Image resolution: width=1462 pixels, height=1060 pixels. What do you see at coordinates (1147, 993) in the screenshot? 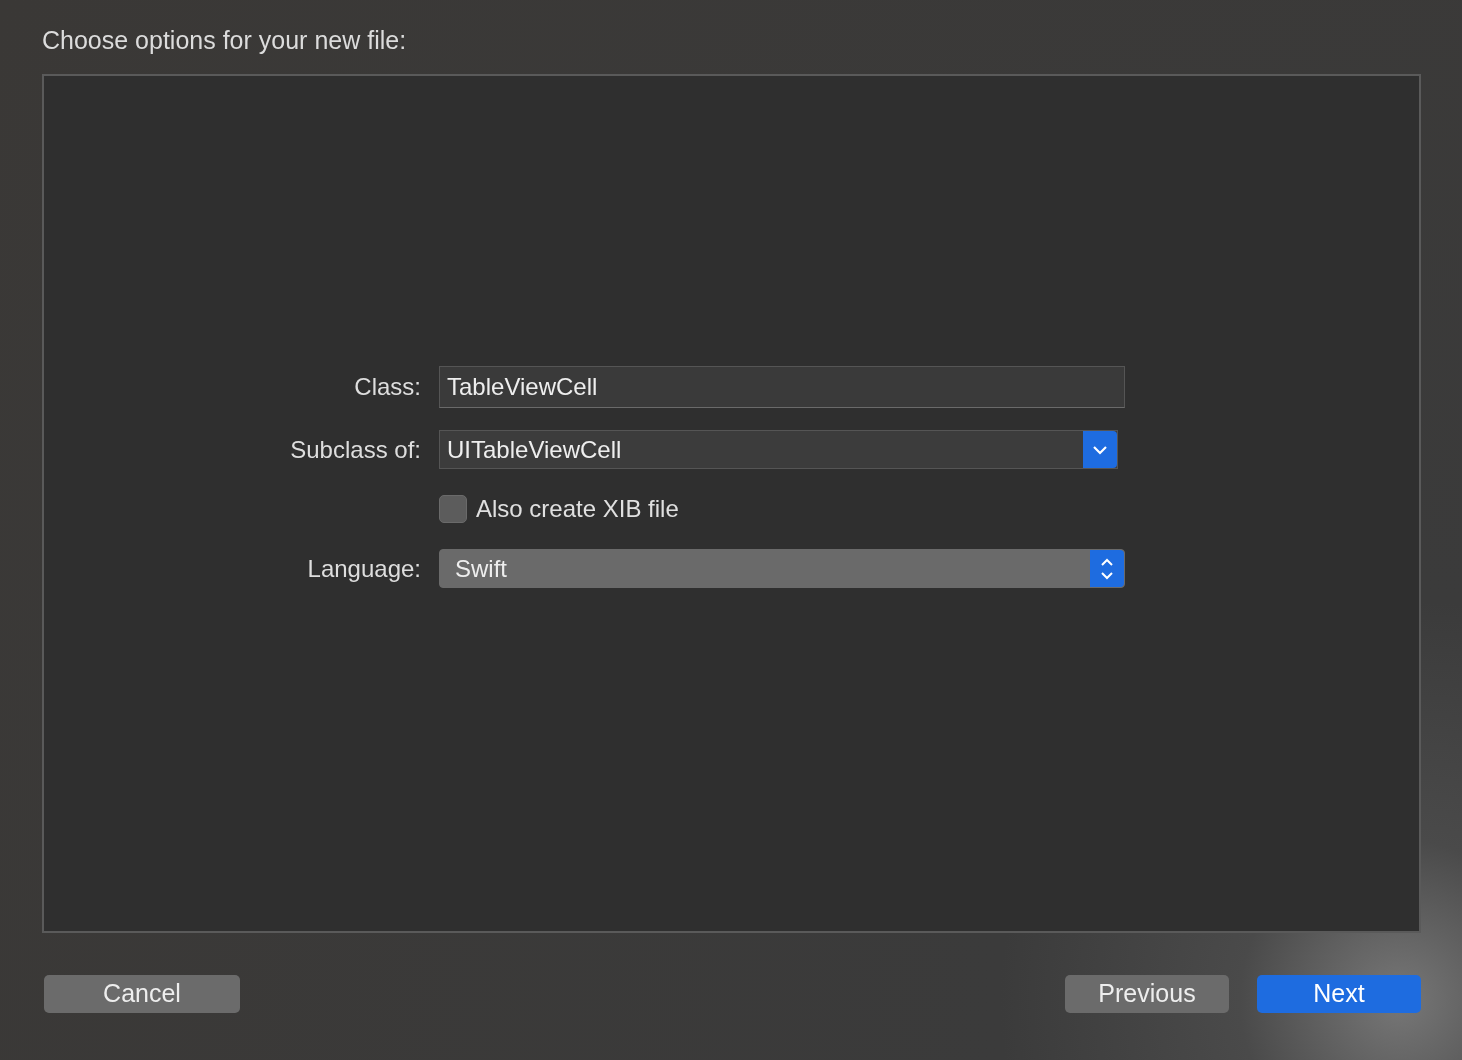
I see `dialog-button: Previous` at bounding box center [1147, 993].